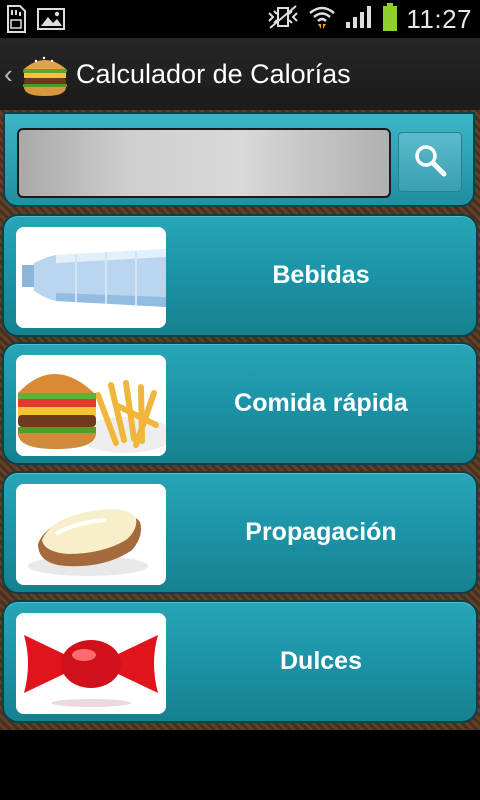  I want to click on category-label: Bebidas, so click(321, 275).